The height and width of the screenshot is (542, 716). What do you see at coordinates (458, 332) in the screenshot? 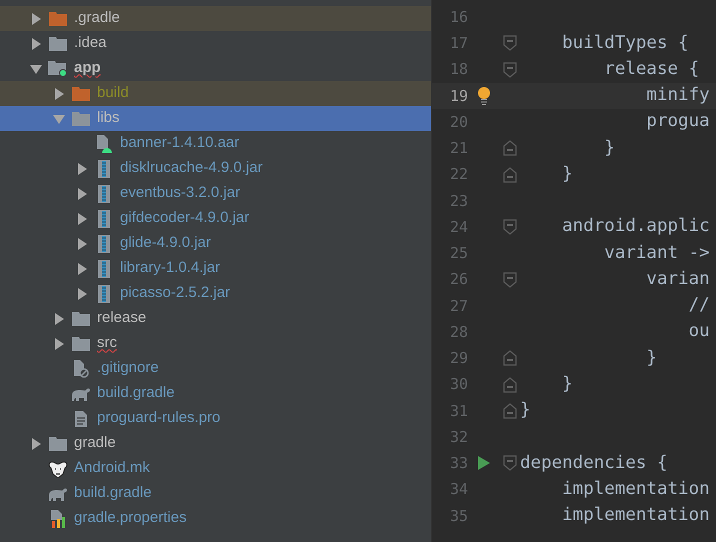
I see `line-number: 28` at bounding box center [458, 332].